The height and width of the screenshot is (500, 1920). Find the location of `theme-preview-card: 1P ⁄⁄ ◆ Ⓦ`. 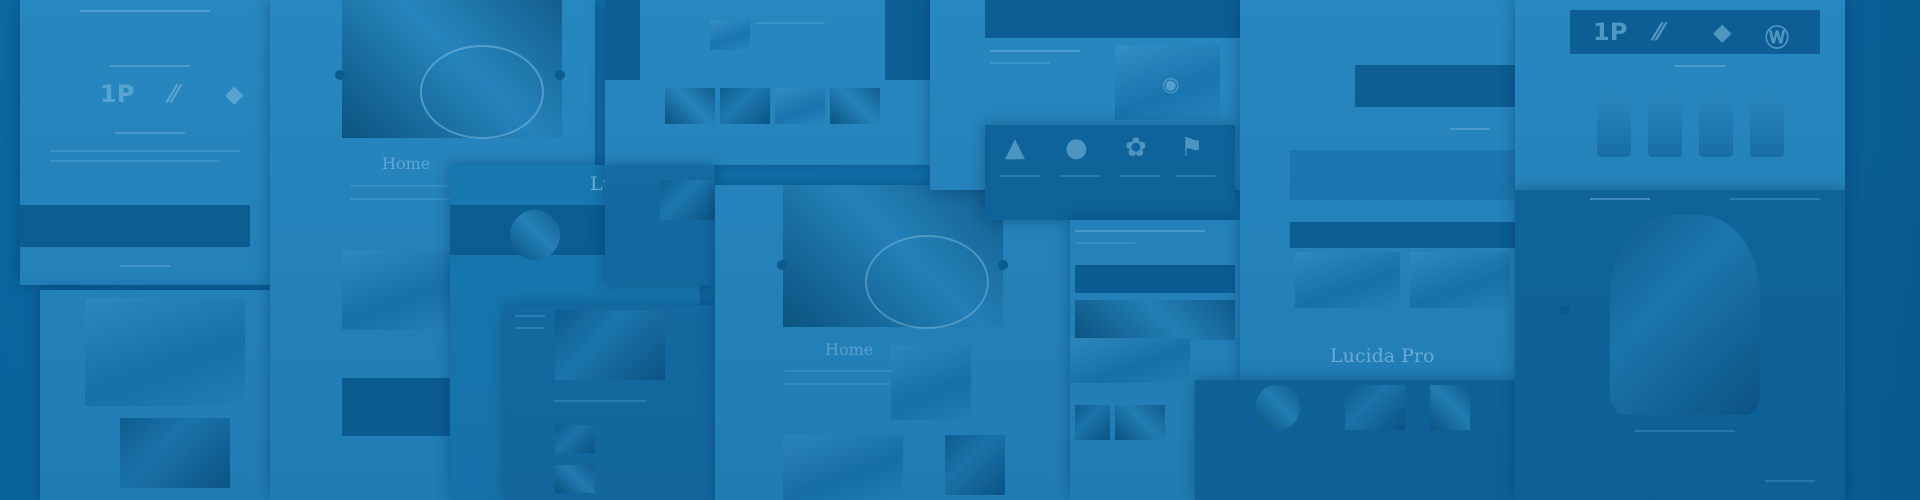

theme-preview-card: 1P ⁄⁄ ◆ Ⓦ is located at coordinates (1680, 95).